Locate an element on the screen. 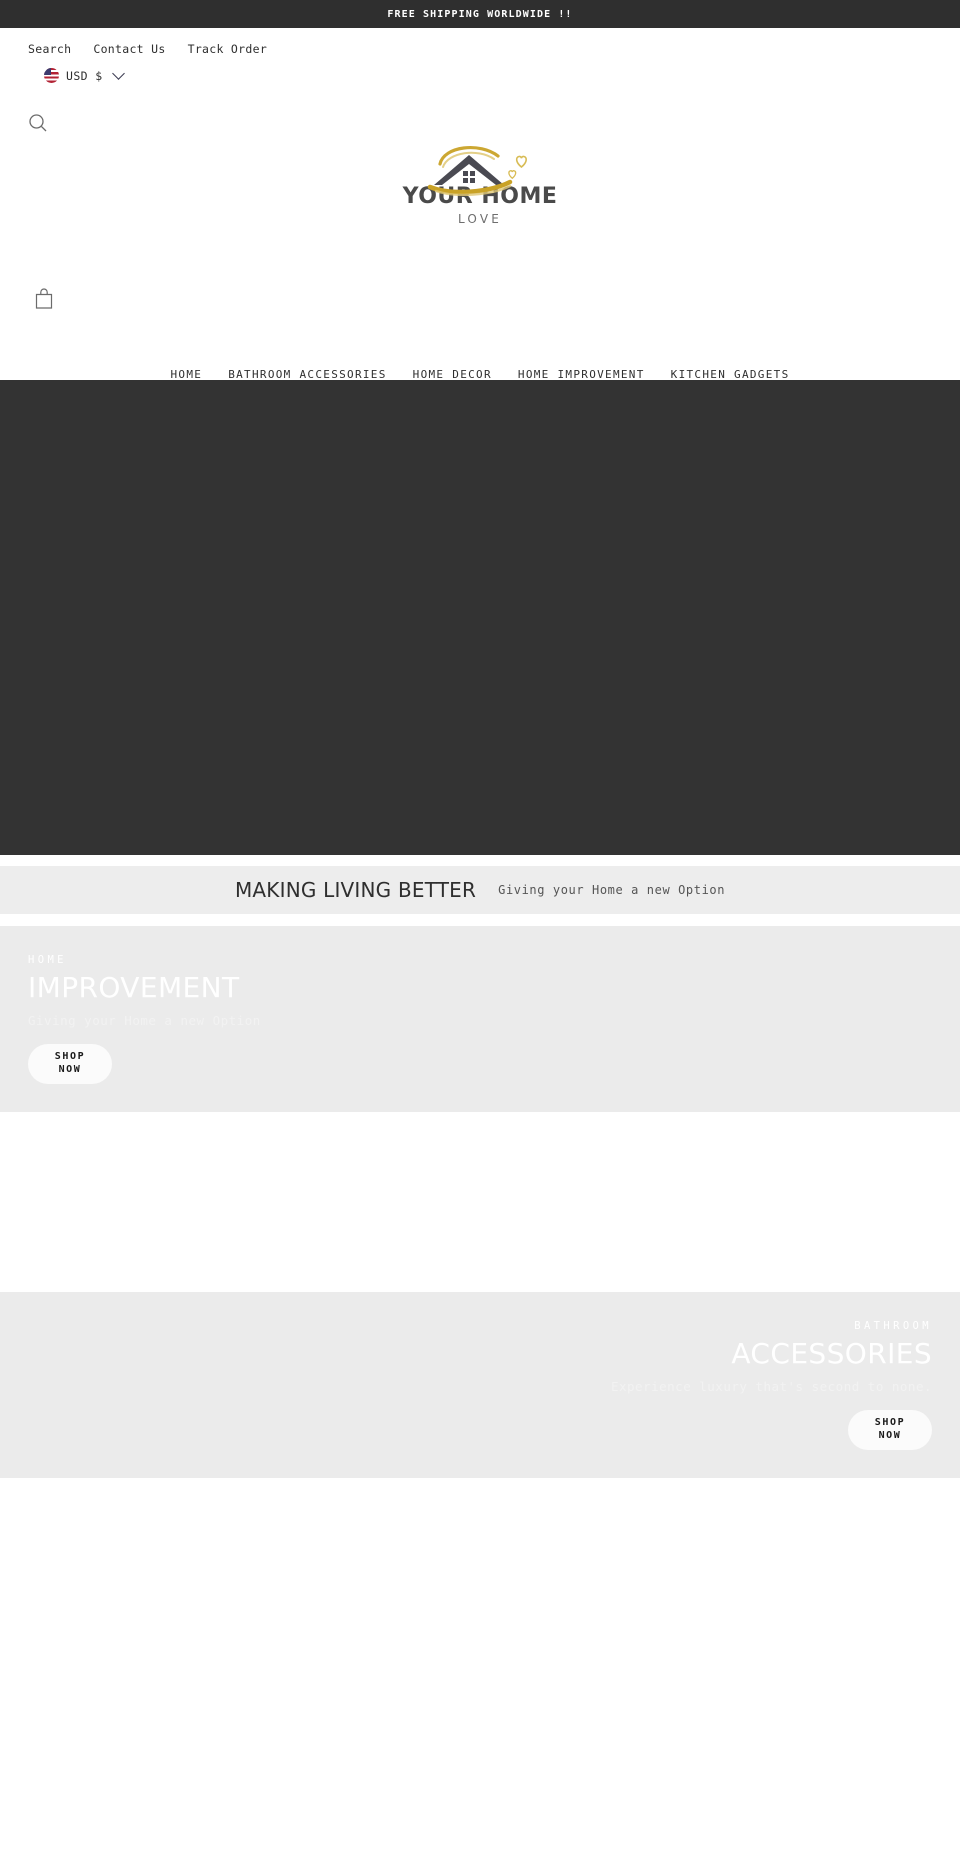 The height and width of the screenshot is (1875, 960). announcement-text: FREE SHIPPING WORLDWIDE !! is located at coordinates (480, 14).